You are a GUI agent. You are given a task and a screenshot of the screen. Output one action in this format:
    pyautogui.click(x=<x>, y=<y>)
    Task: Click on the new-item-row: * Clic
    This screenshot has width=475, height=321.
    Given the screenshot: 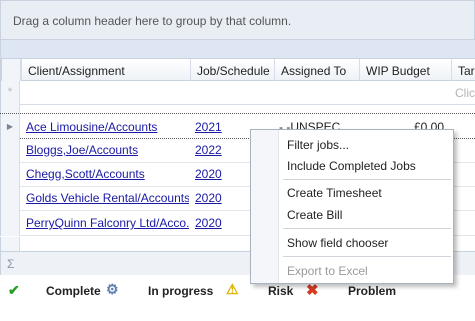 What is the action you would take?
    pyautogui.click(x=237, y=93)
    